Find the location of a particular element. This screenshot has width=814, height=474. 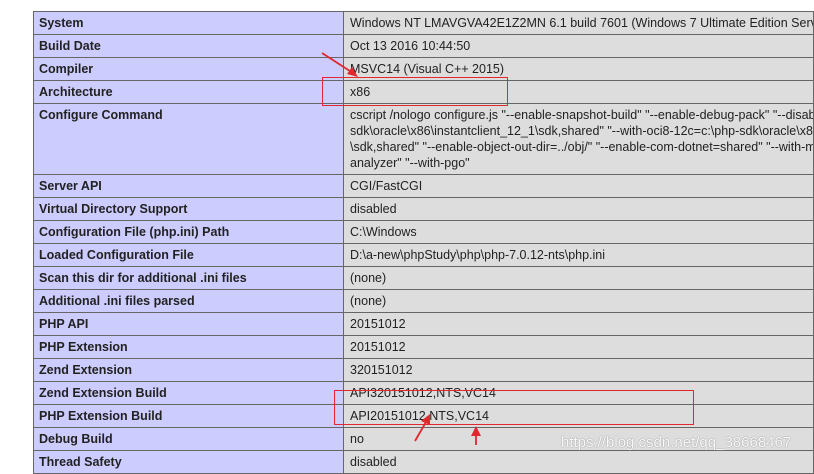

table-row: PHP Extension 20151012 is located at coordinates (423, 347).